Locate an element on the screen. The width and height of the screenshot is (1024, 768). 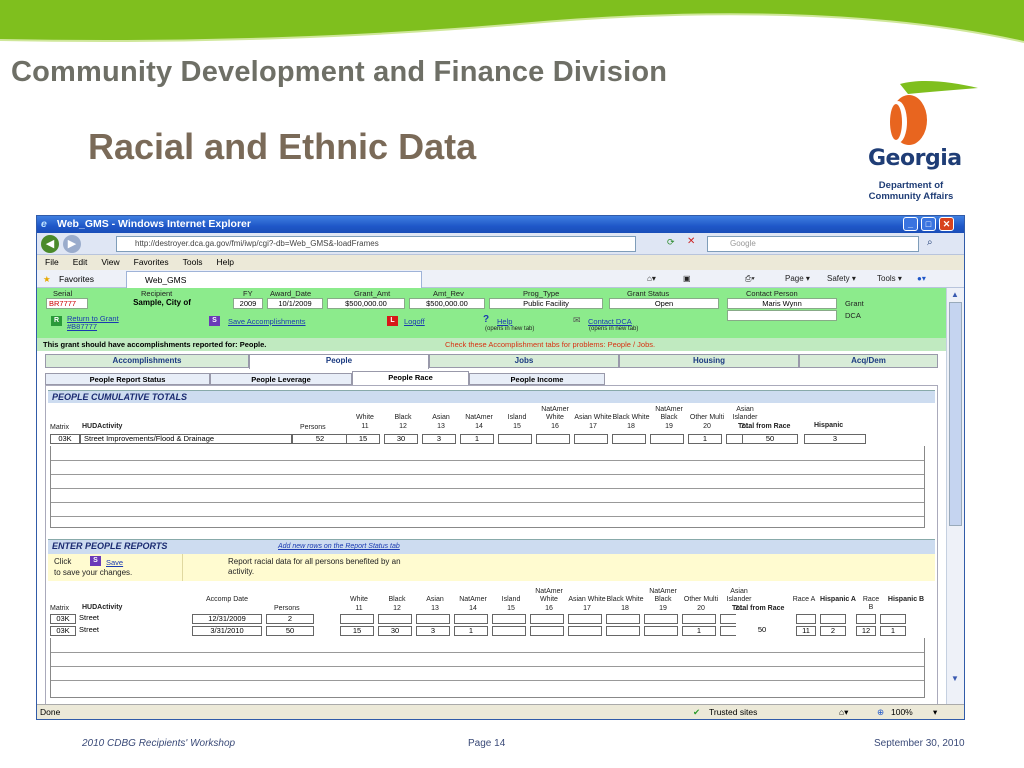
menu-view: View is located at coordinates (110, 262).